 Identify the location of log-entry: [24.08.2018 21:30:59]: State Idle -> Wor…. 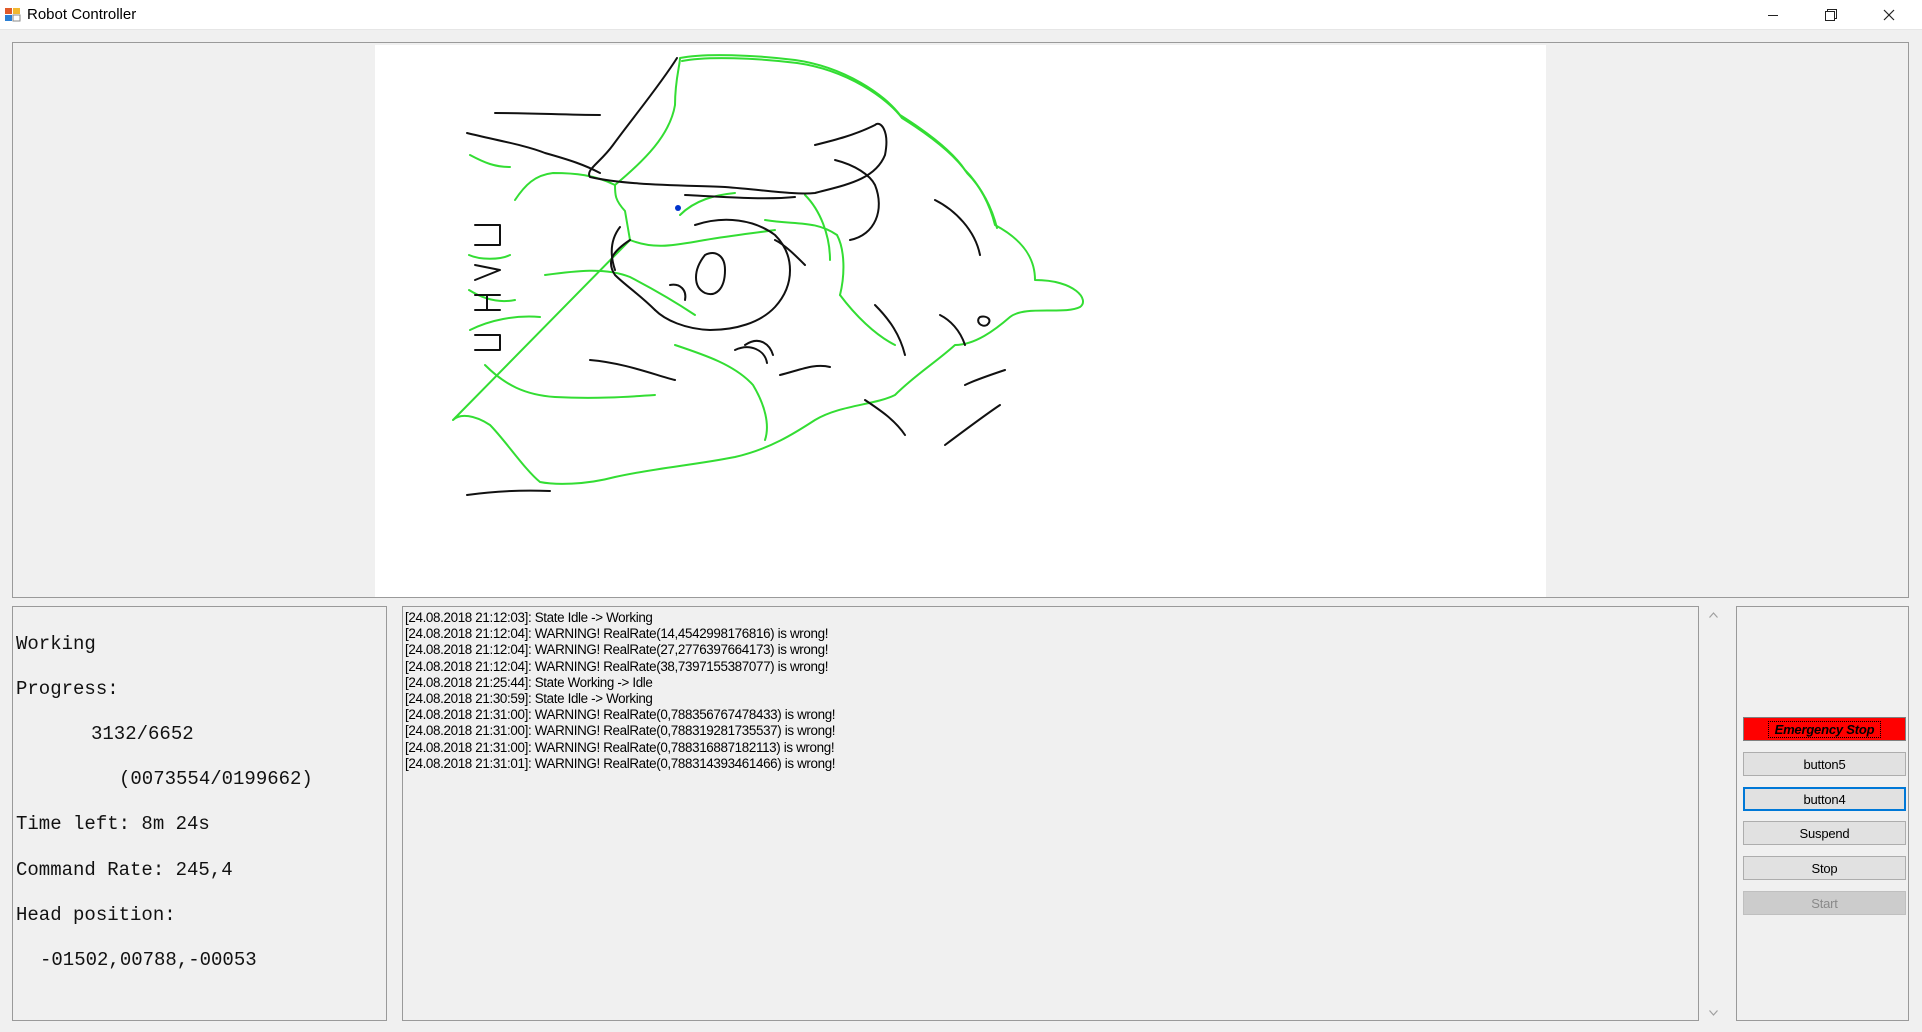
(529, 699).